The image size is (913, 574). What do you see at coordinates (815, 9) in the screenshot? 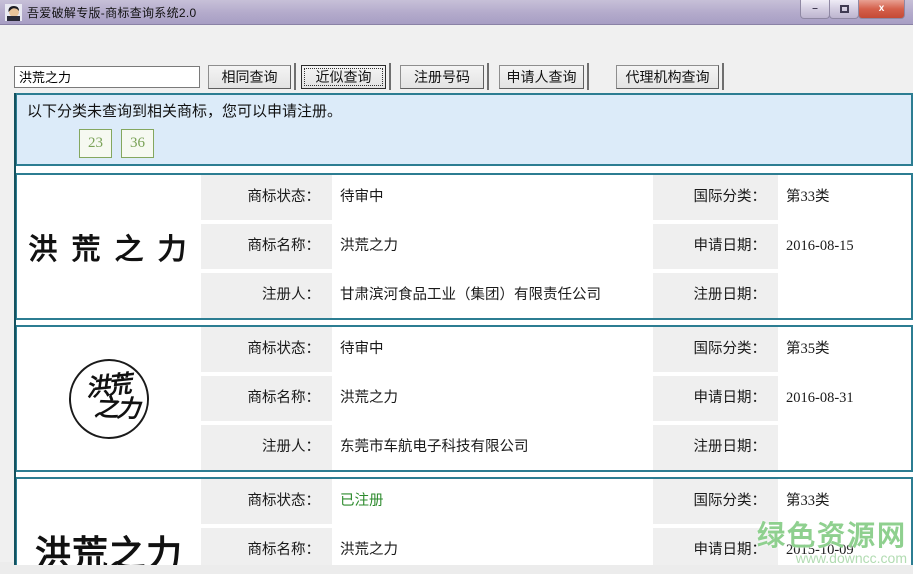
I see `minimize-button: –` at bounding box center [815, 9].